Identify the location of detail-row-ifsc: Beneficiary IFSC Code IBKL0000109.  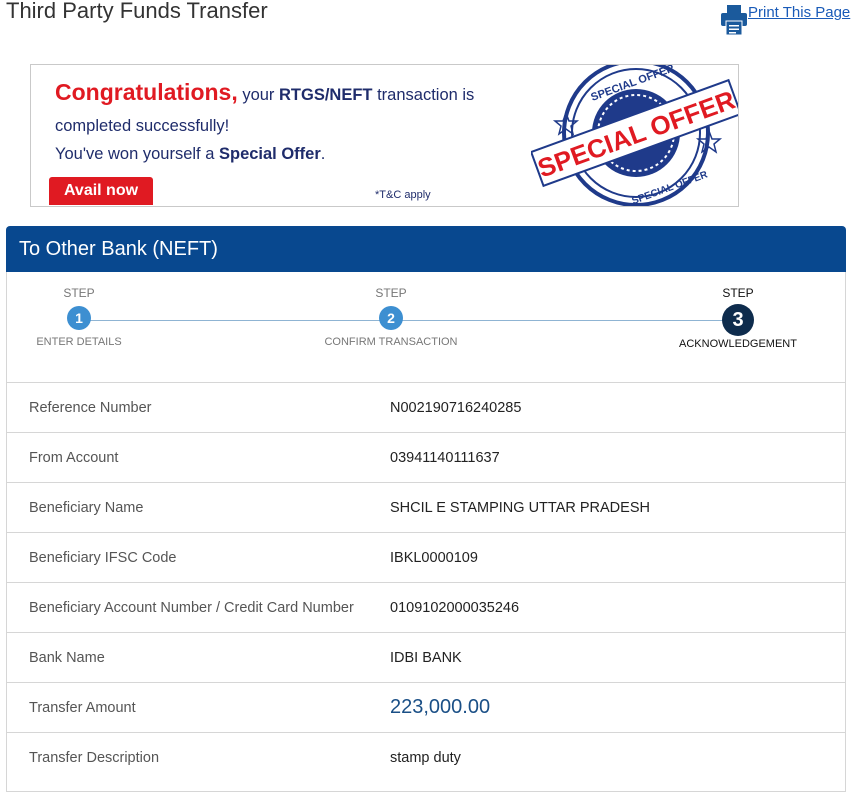
(426, 557).